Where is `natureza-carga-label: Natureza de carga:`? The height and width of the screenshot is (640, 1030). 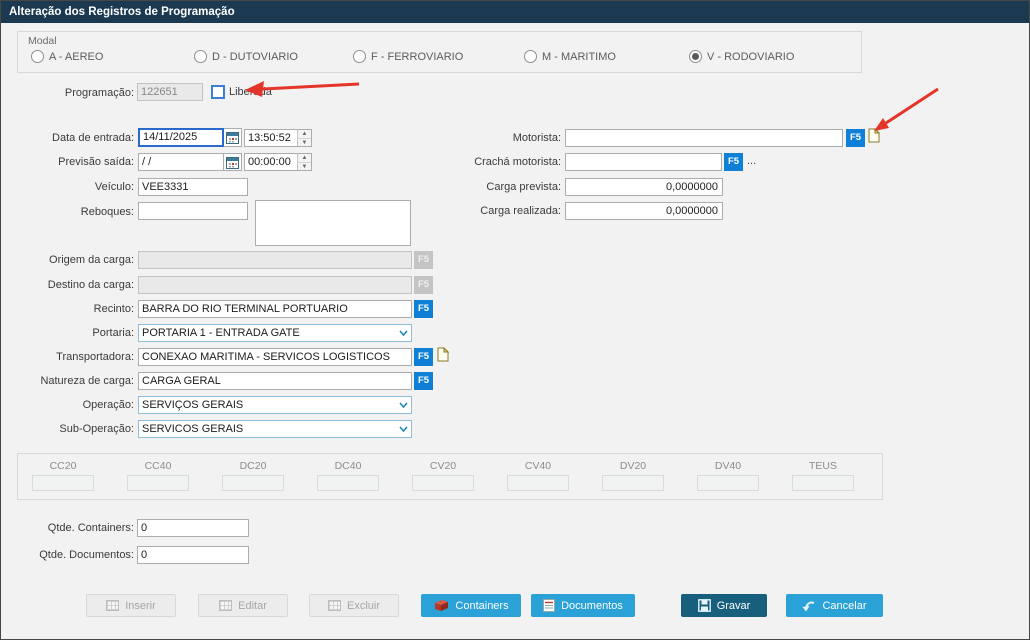
natureza-carga-label: Natureza de carga: is located at coordinates (87, 381).